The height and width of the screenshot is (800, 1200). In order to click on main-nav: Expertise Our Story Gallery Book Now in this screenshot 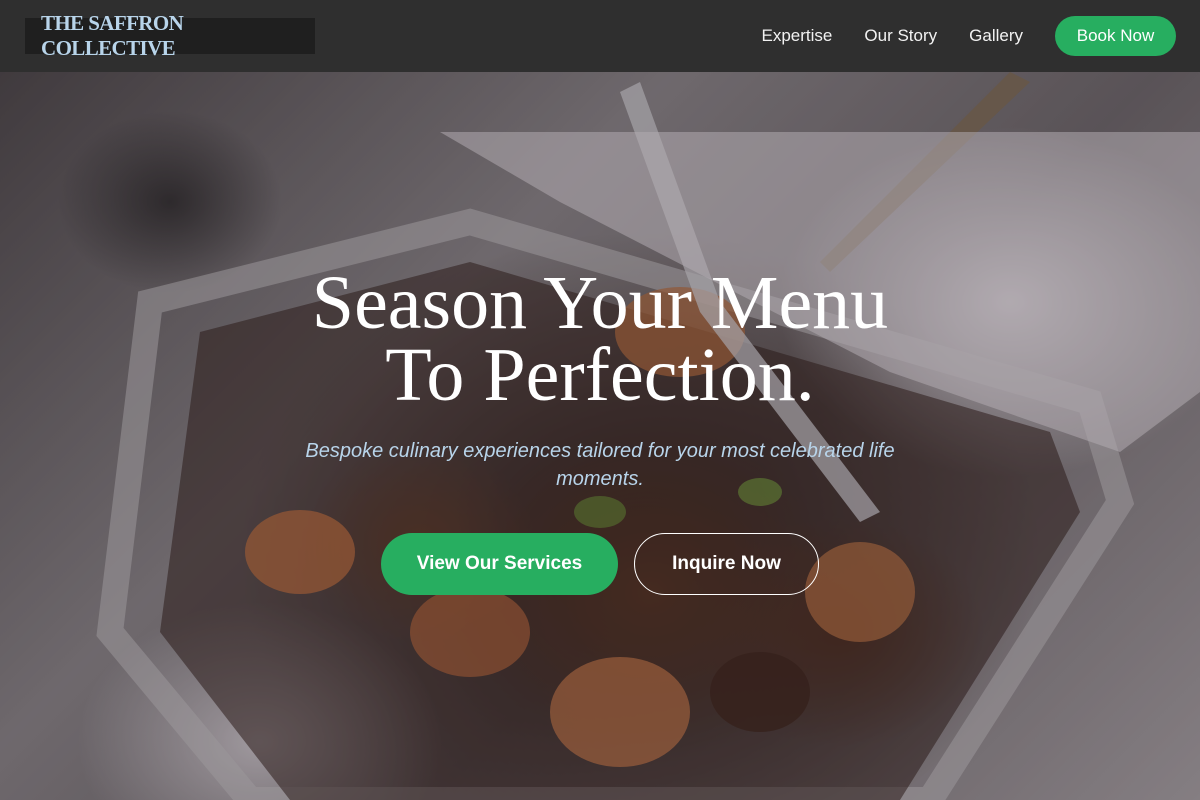, I will do `click(953, 36)`.